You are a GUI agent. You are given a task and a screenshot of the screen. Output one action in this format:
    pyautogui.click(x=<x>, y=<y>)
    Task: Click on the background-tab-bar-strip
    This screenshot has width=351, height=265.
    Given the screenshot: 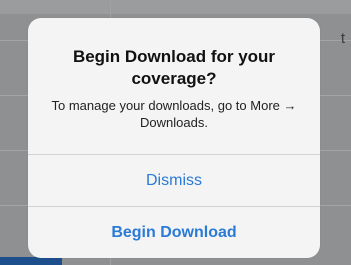 What is the action you would take?
    pyautogui.click(x=31, y=261)
    